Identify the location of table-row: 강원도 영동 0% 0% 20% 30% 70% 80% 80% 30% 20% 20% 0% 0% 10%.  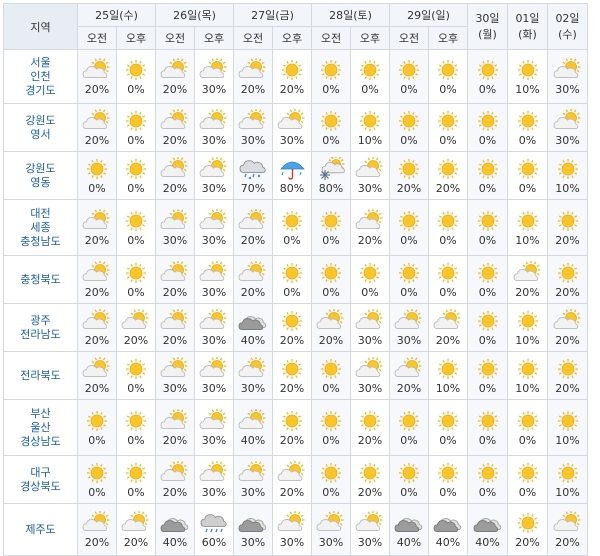
(295, 175).